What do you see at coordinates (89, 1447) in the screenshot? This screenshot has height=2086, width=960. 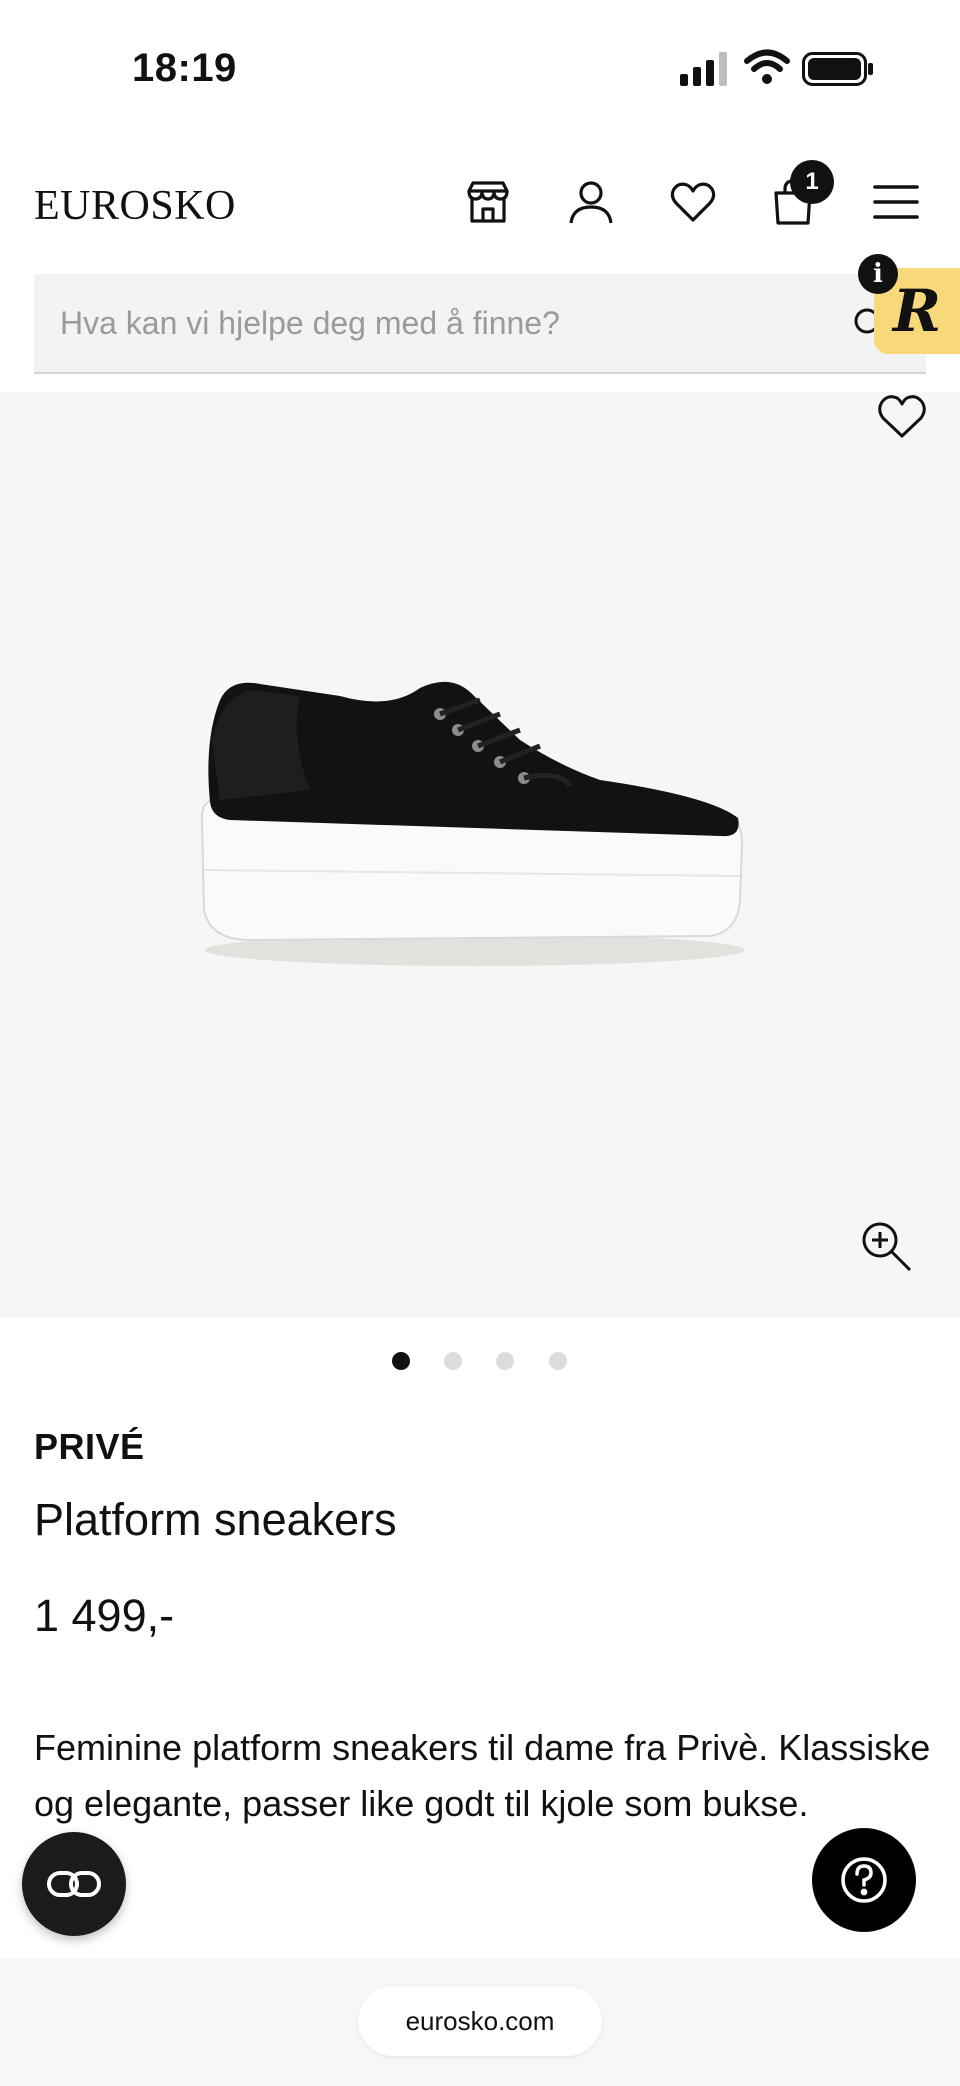 I see `product-brand: PRIVÉ` at bounding box center [89, 1447].